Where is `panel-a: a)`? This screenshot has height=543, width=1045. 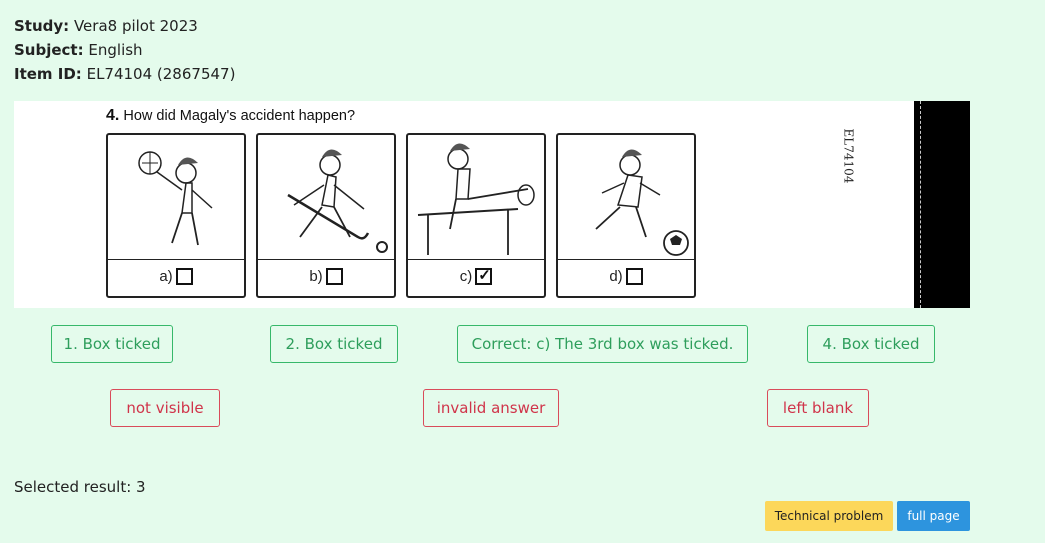 panel-a: a) is located at coordinates (176, 215).